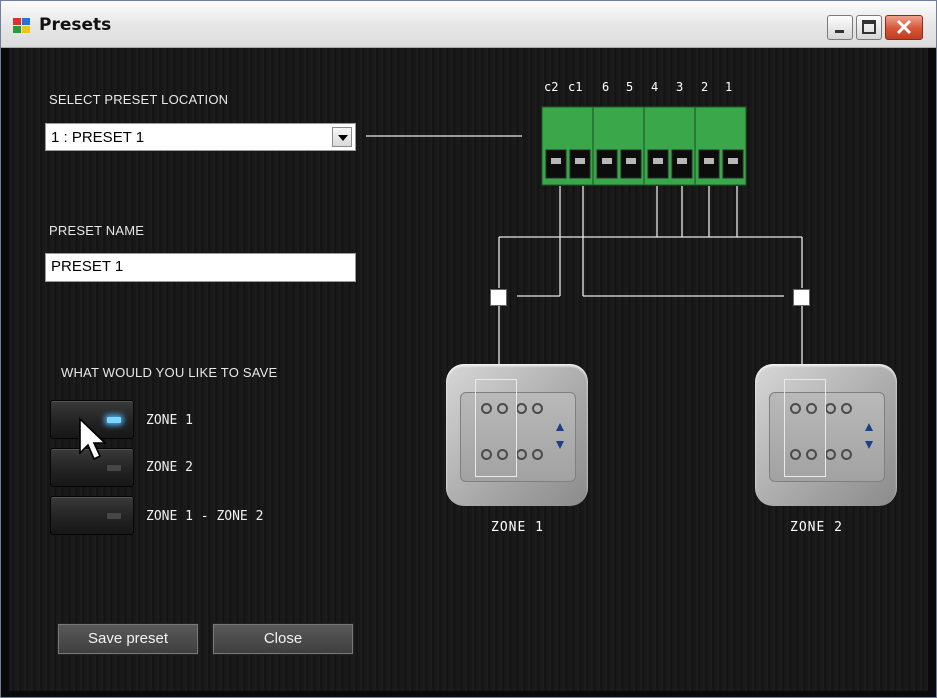  I want to click on close-window-button, so click(904, 27).